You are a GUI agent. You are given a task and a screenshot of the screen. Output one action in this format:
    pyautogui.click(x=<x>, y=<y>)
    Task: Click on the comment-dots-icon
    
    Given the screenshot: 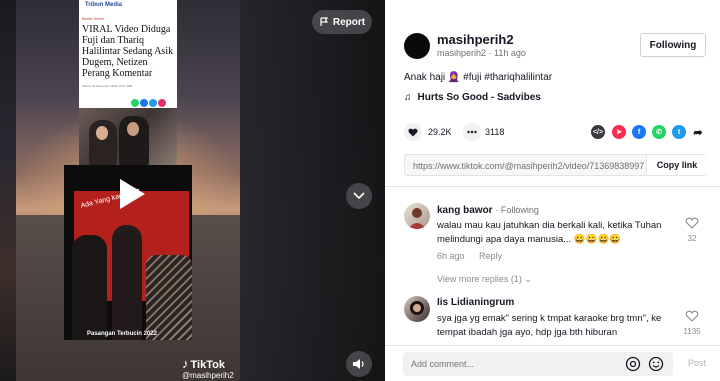 What is the action you would take?
    pyautogui.click(x=472, y=132)
    